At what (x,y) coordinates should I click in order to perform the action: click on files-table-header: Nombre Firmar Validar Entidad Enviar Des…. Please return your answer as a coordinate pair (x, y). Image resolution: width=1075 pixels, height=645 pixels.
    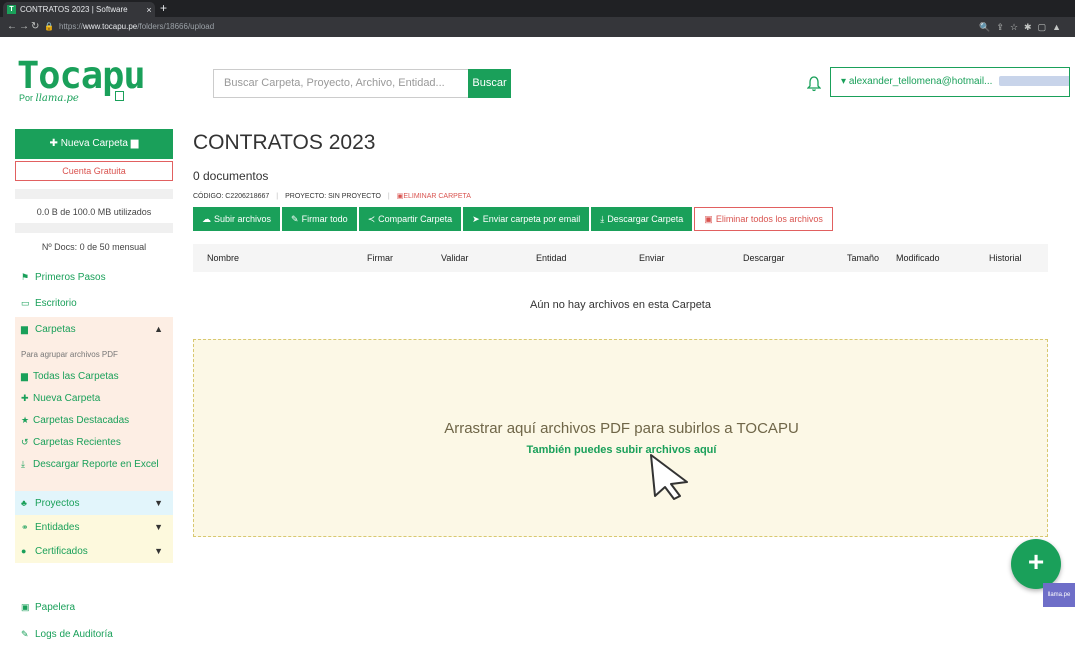
    Looking at the image, I should click on (620, 258).